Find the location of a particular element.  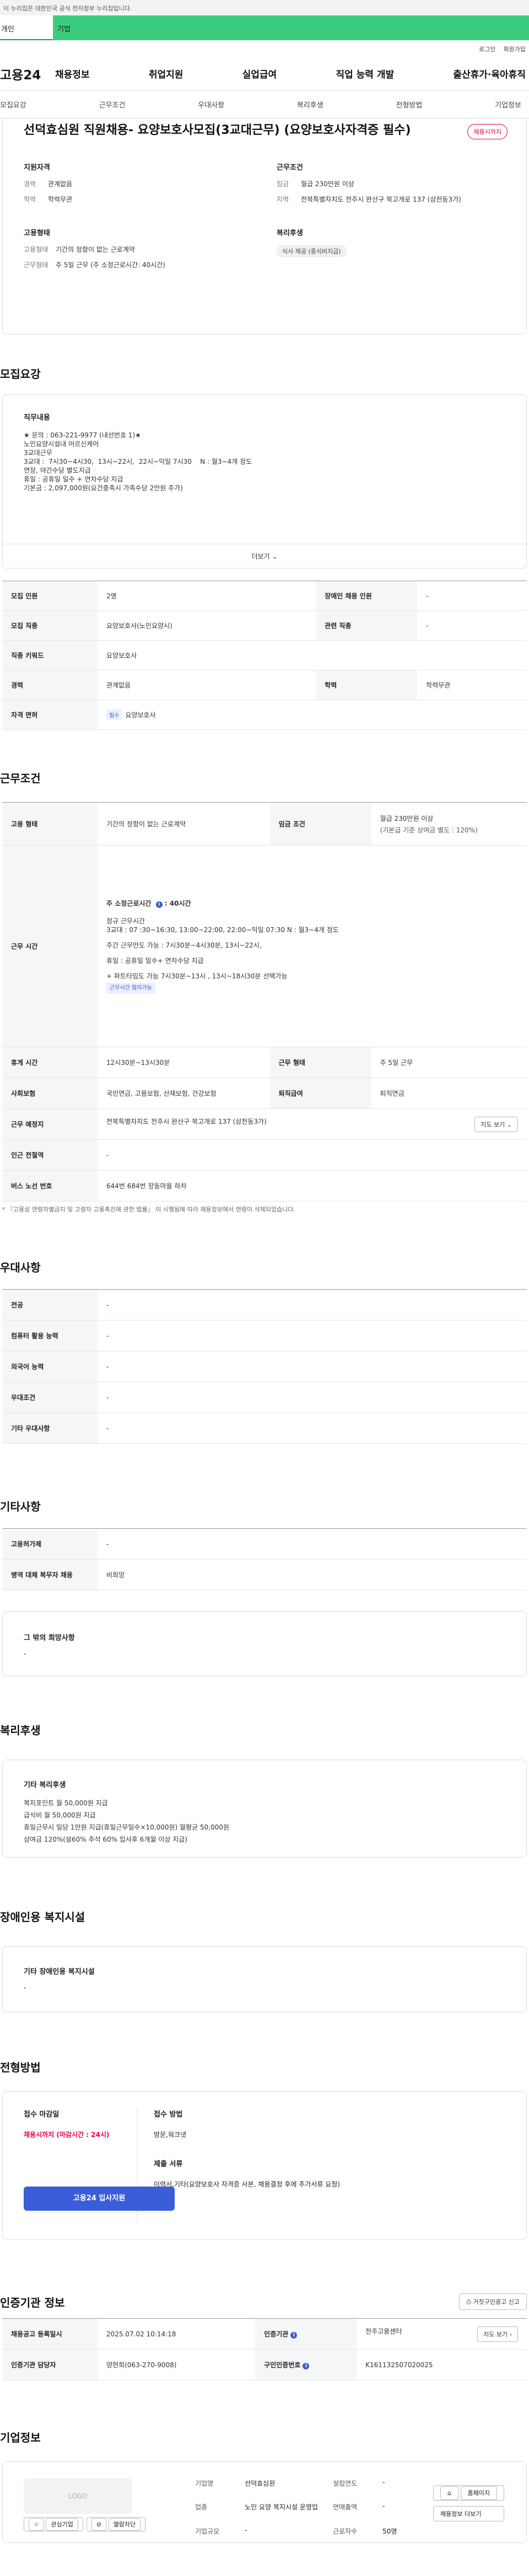

report-fake-ad-button: ⎙ 거짓구인광고 신고 is located at coordinates (493, 2302).